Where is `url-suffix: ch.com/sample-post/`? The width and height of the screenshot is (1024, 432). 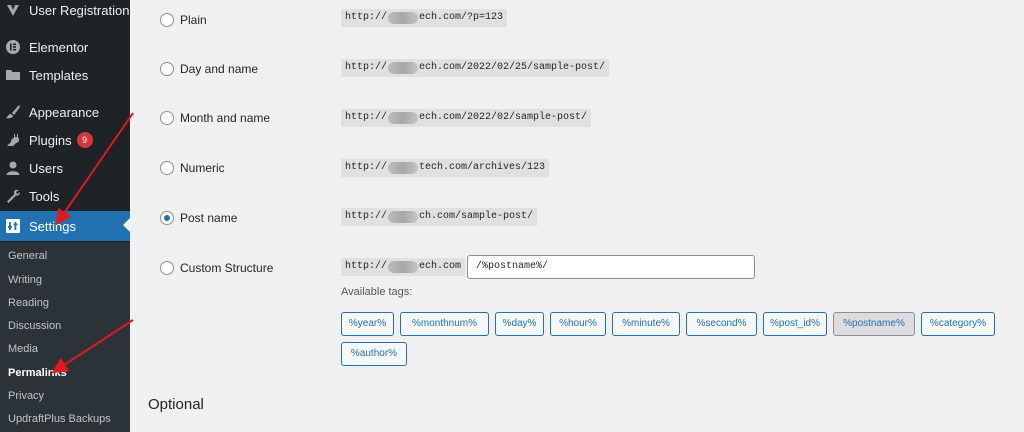 url-suffix: ch.com/sample-post/ is located at coordinates (476, 216).